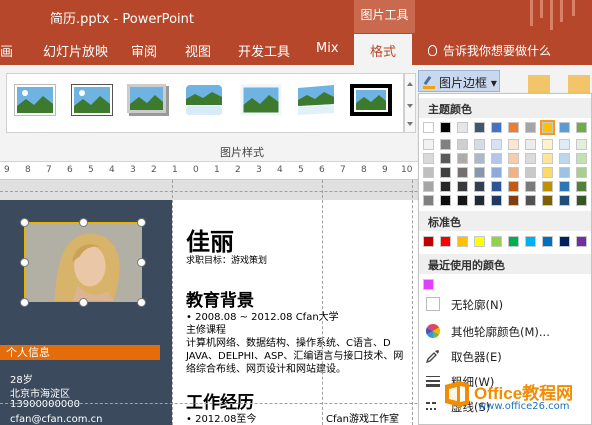 The image size is (592, 425). I want to click on tab-slide-show: 幻灯片放映, so click(75, 50).